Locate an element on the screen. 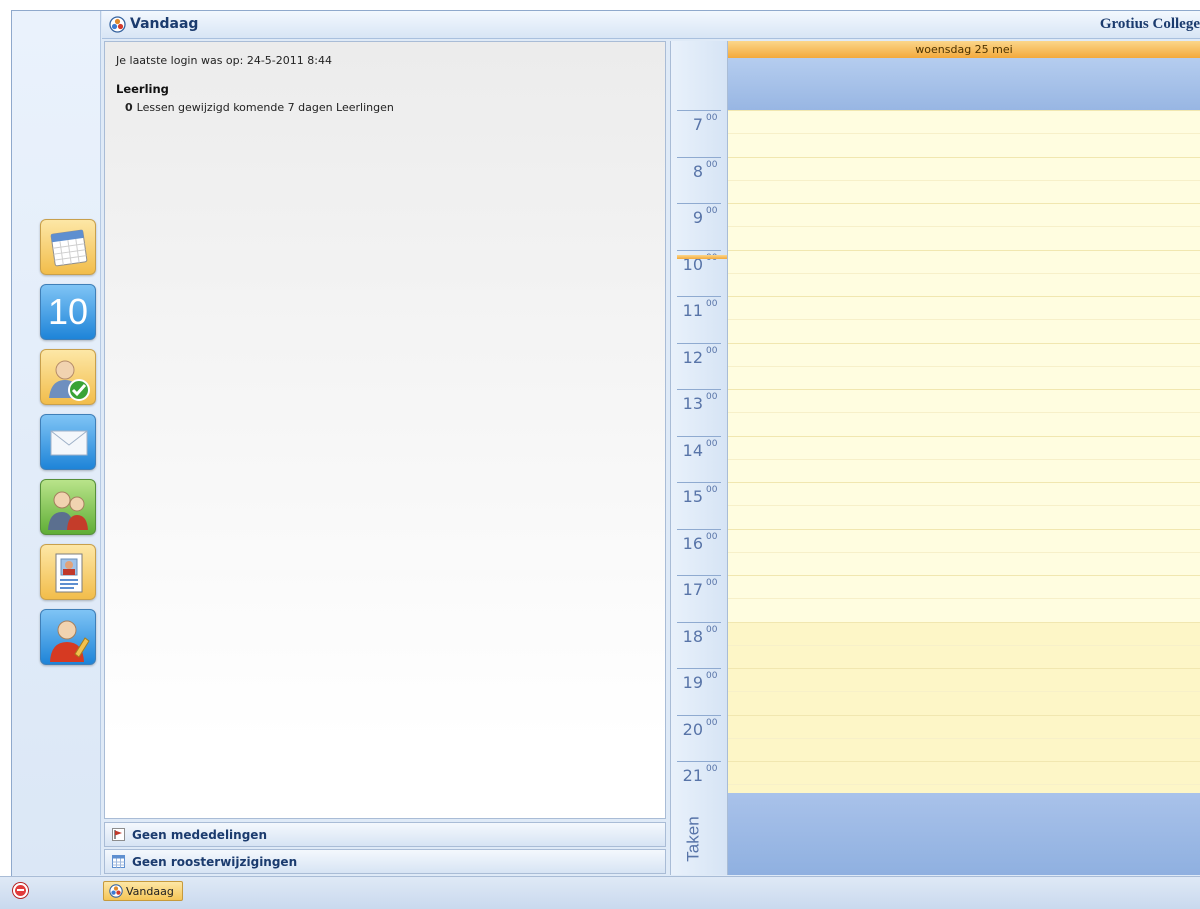 Image resolution: width=1200 pixels, height=909 pixels. hour-label: 8 00 is located at coordinates (699, 179).